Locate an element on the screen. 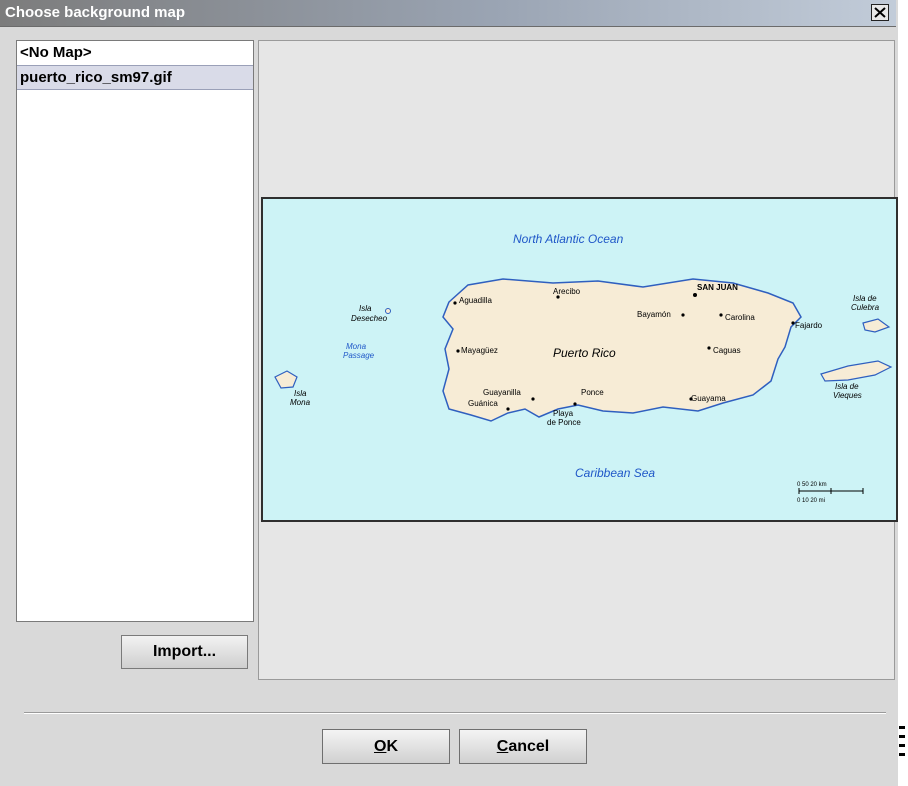 The height and width of the screenshot is (786, 908). ok-mnemonic: O is located at coordinates (380, 746).